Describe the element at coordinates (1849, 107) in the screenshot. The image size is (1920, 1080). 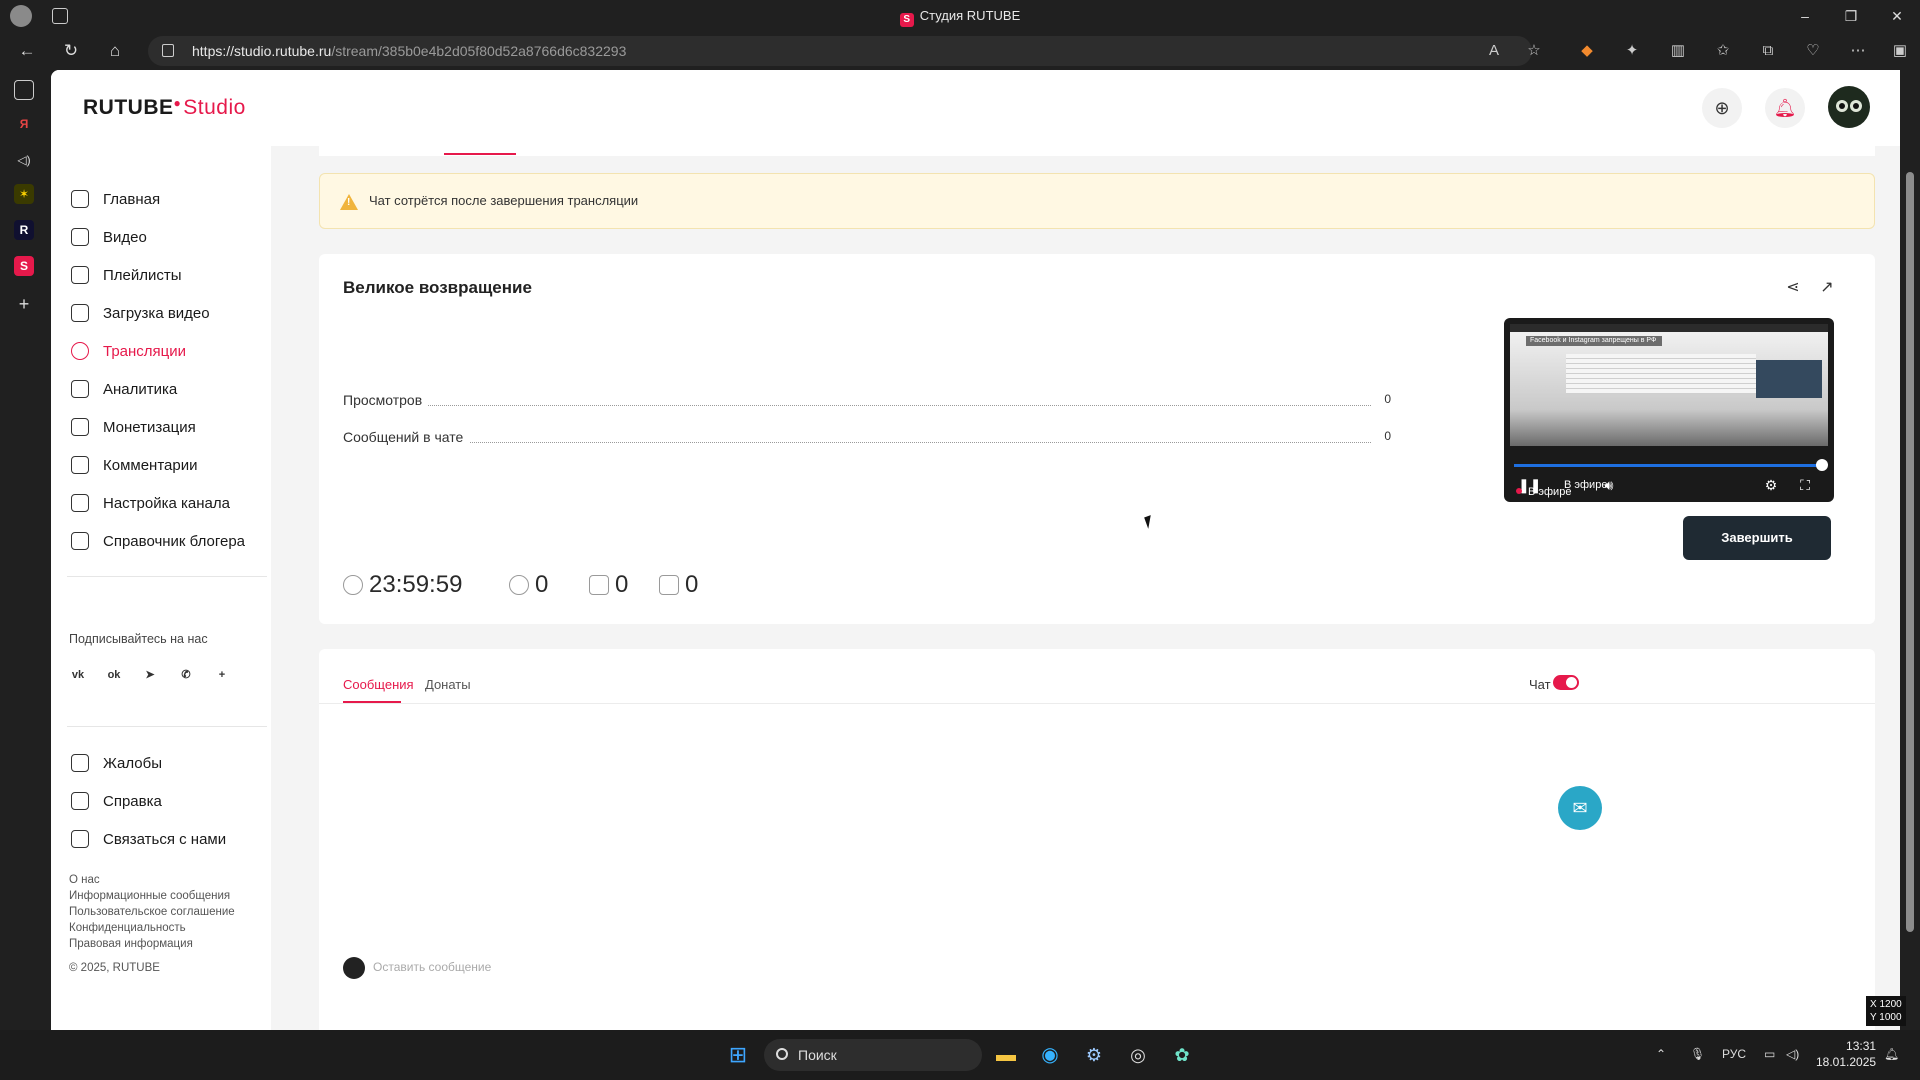
I see `user-avatar` at that location.